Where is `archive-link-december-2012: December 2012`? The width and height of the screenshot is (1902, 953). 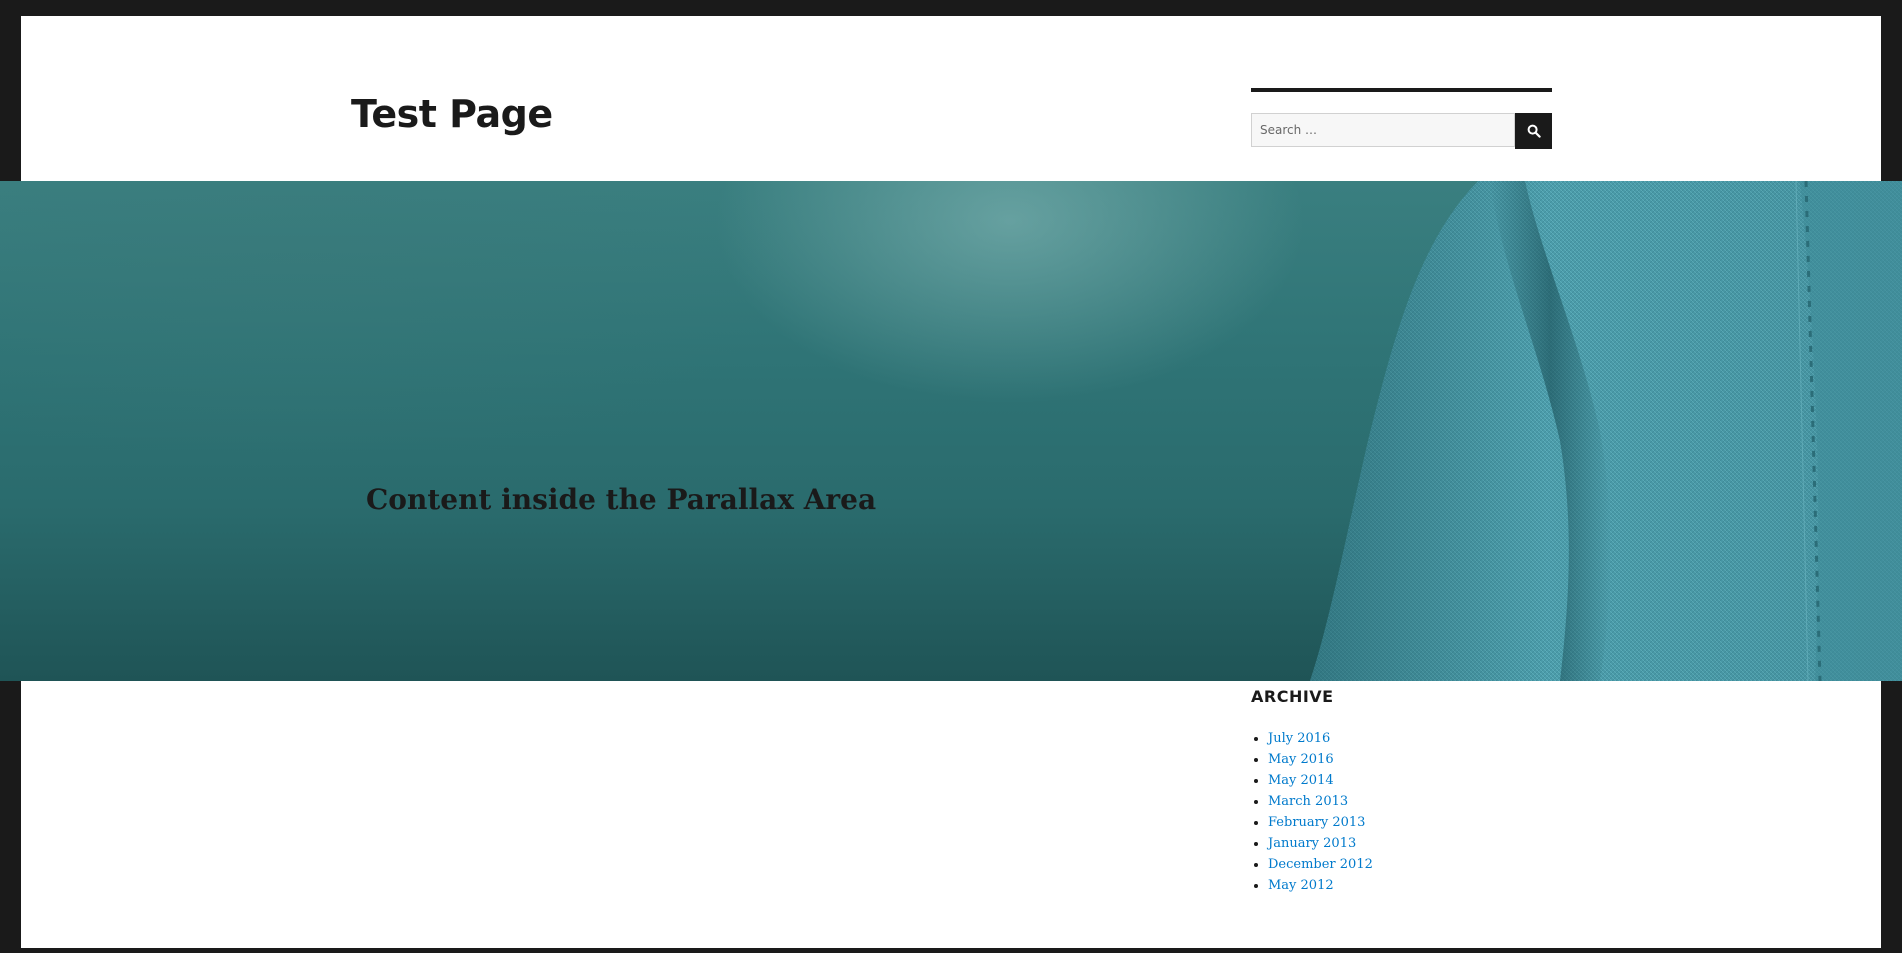
archive-link-december-2012: December 2012 is located at coordinates (1320, 864).